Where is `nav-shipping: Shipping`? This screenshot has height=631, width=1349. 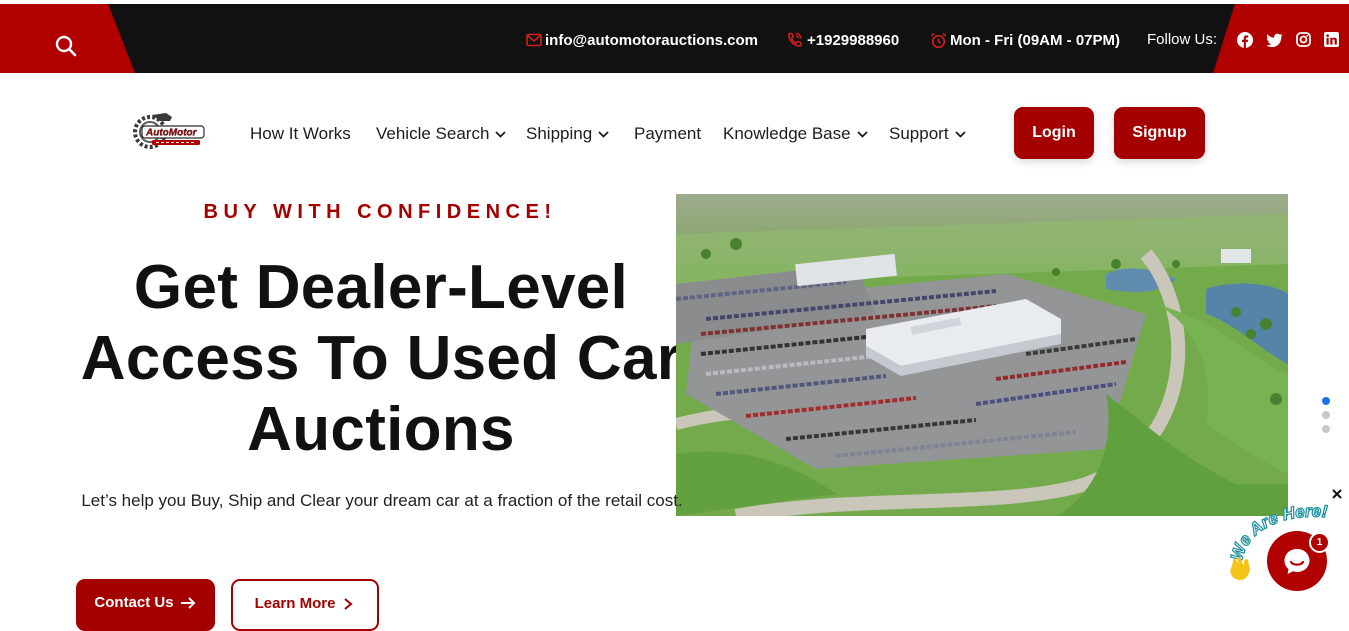 nav-shipping: Shipping is located at coordinates (567, 134).